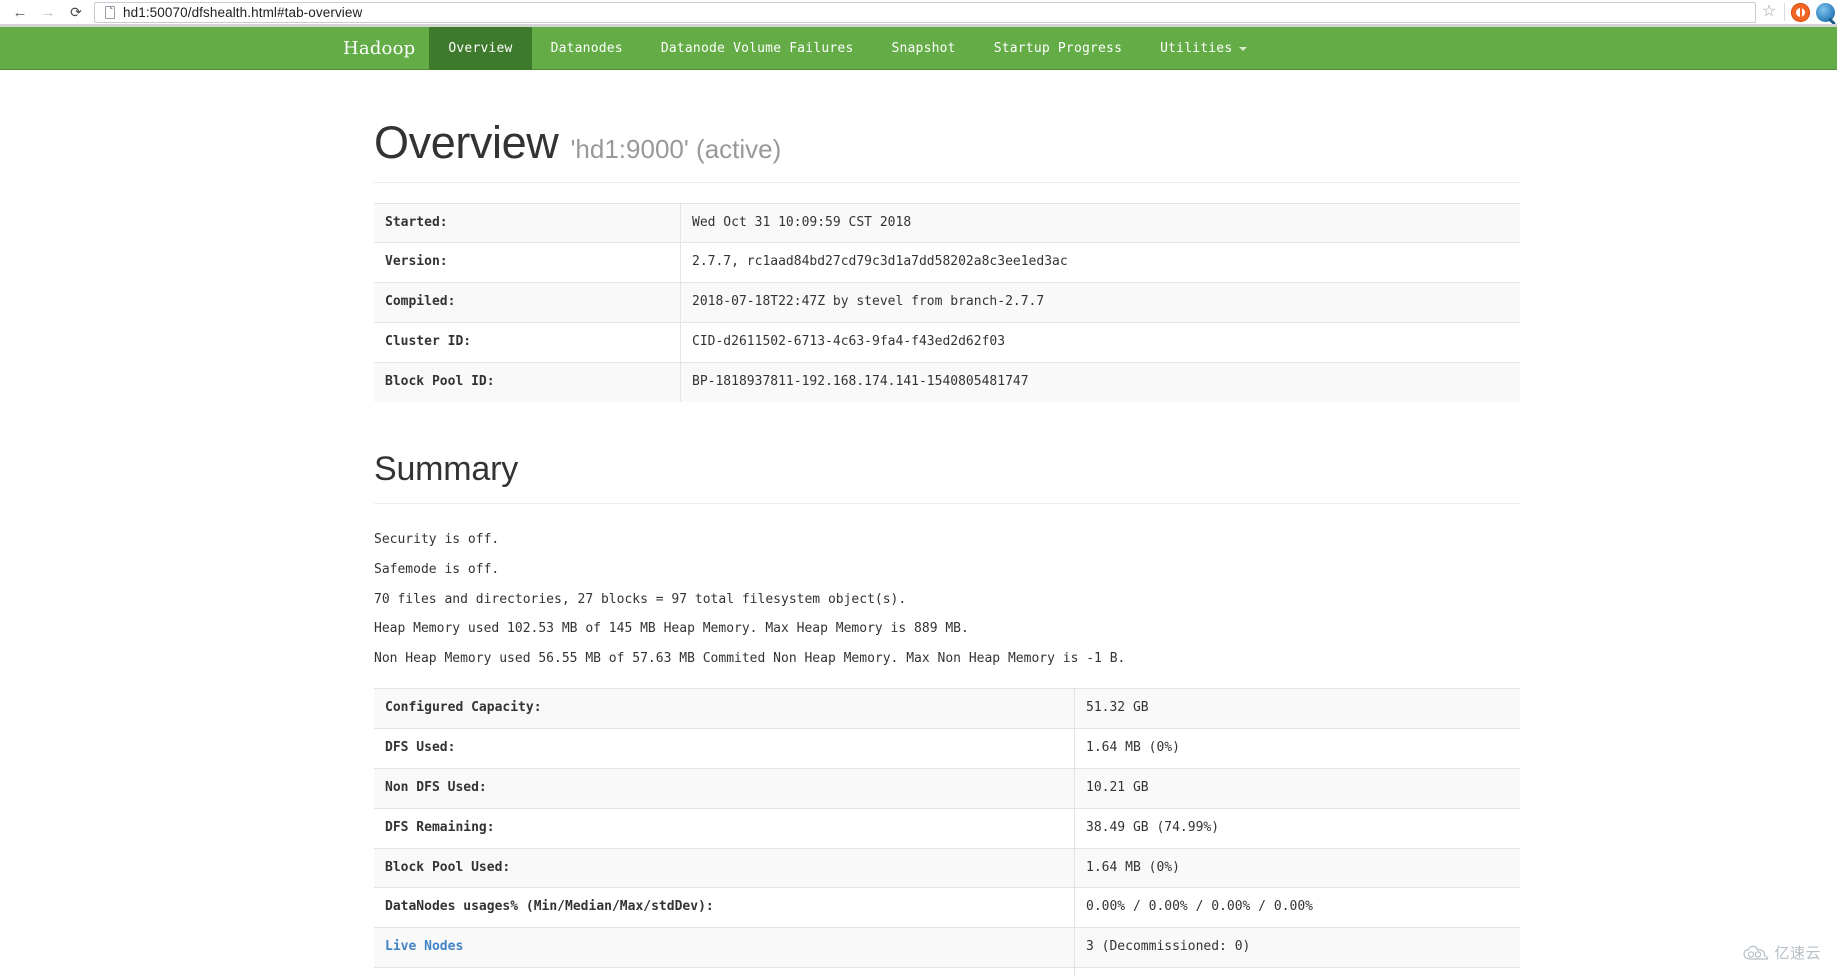  What do you see at coordinates (1243, 48) in the screenshot?
I see `chevron-down-icon` at bounding box center [1243, 48].